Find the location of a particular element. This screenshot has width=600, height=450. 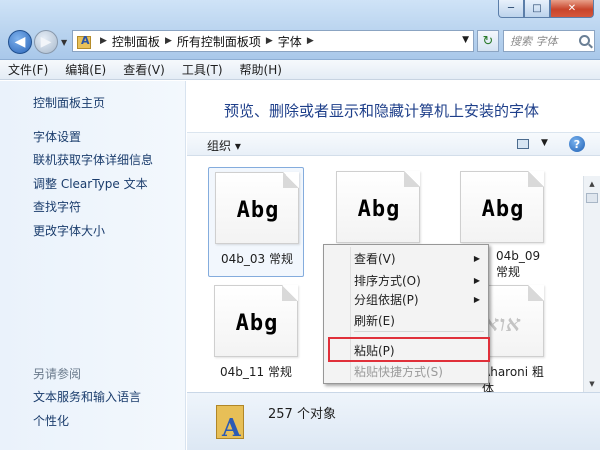

menu-help: 帮助(H) is located at coordinates (261, 69).